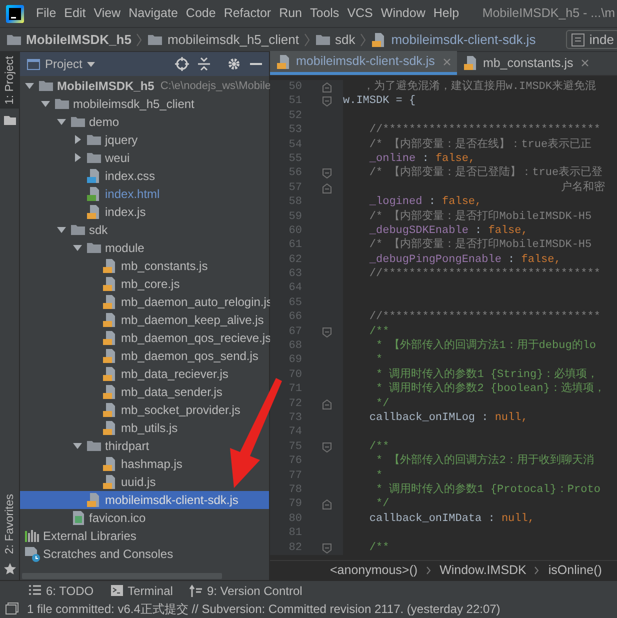  What do you see at coordinates (182, 64) in the screenshot?
I see `crosshair-icon` at bounding box center [182, 64].